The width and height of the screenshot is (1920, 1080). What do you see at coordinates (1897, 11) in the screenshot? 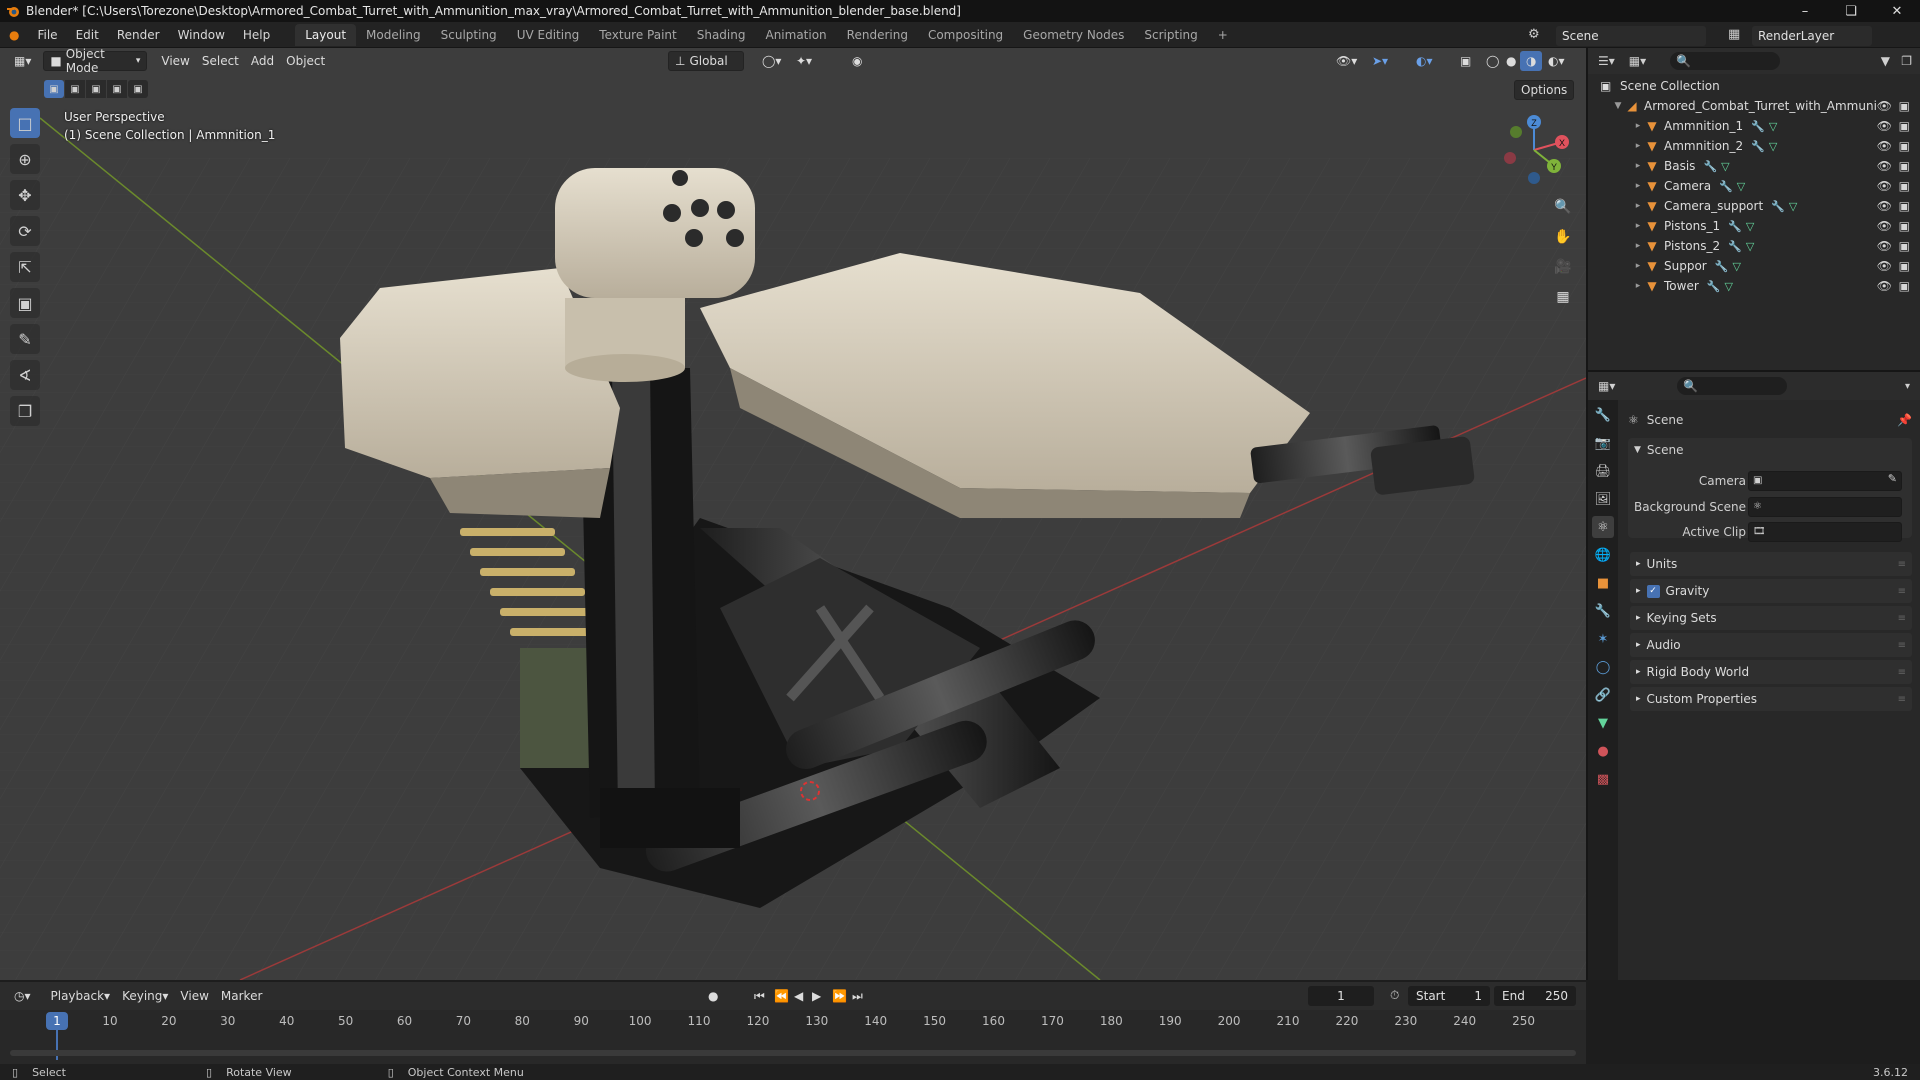
I see `close-icon: ✕` at bounding box center [1897, 11].